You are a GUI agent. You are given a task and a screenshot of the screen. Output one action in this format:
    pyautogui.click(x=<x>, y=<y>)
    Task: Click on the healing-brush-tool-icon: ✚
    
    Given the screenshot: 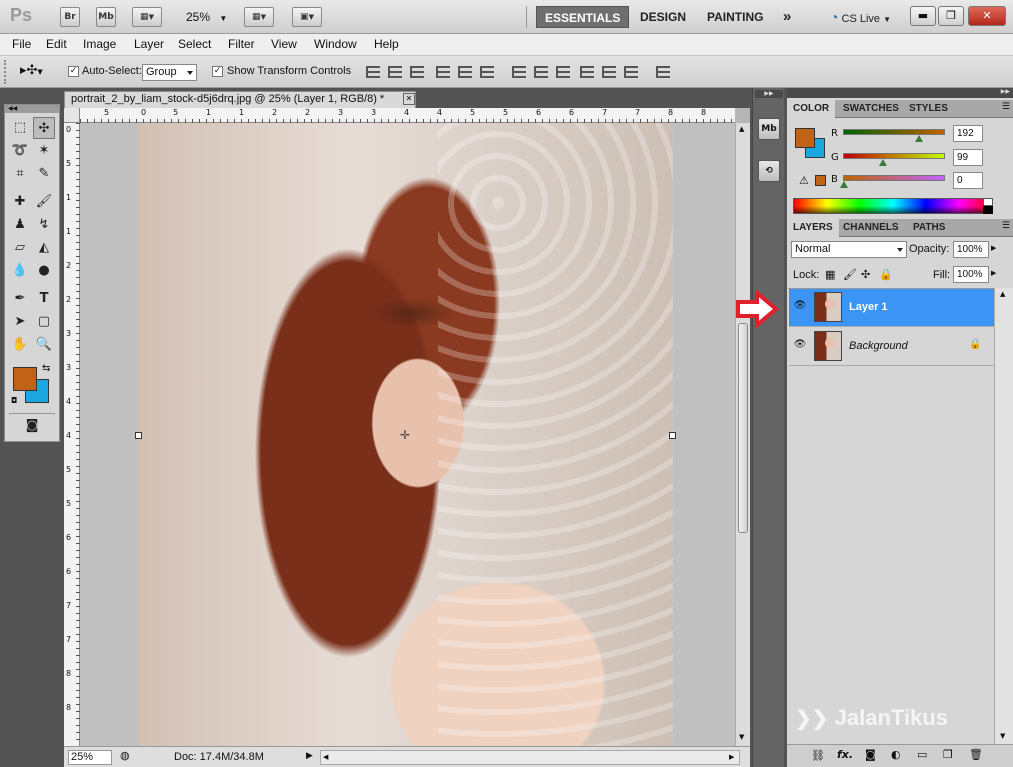 What is the action you would take?
    pyautogui.click(x=20, y=202)
    